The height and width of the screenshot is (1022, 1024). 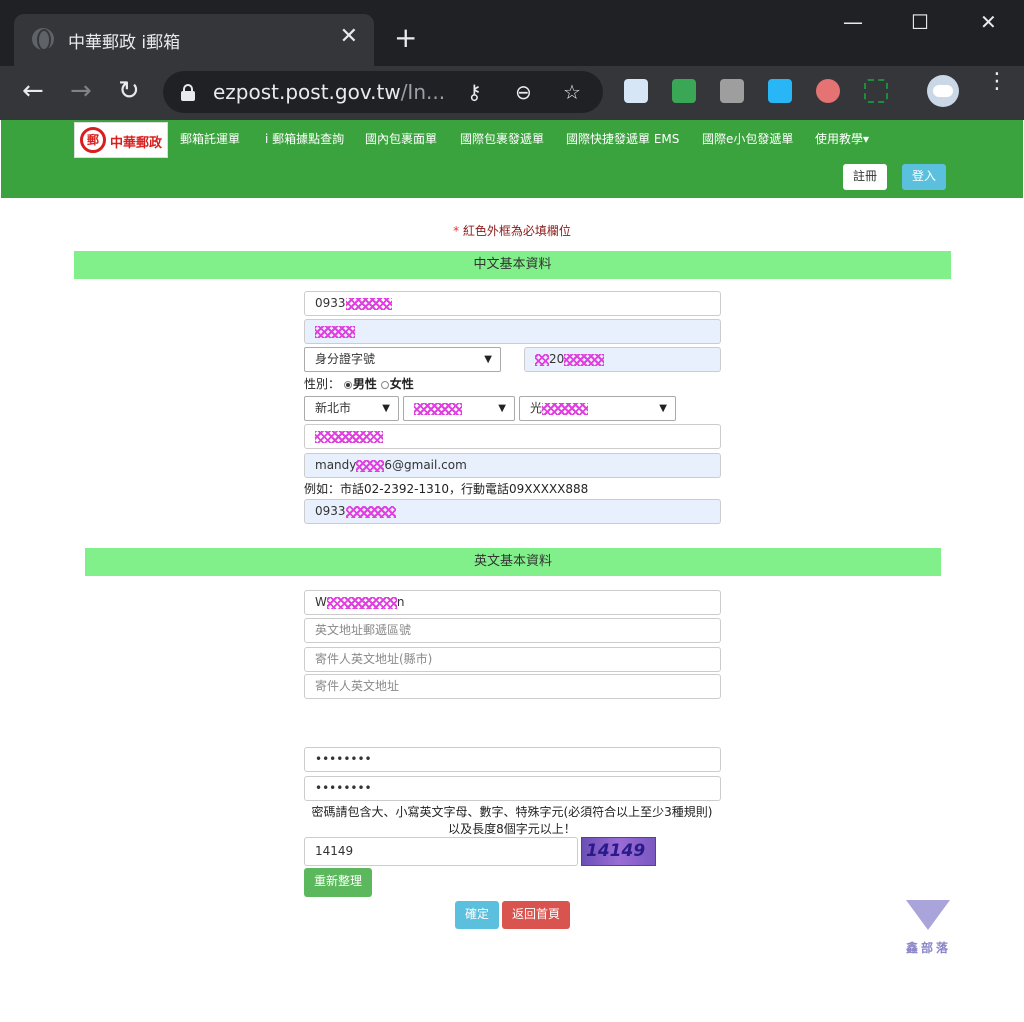 What do you see at coordinates (512, 465) in the screenshot?
I see `email-field: mandy 6@gmail.com` at bounding box center [512, 465].